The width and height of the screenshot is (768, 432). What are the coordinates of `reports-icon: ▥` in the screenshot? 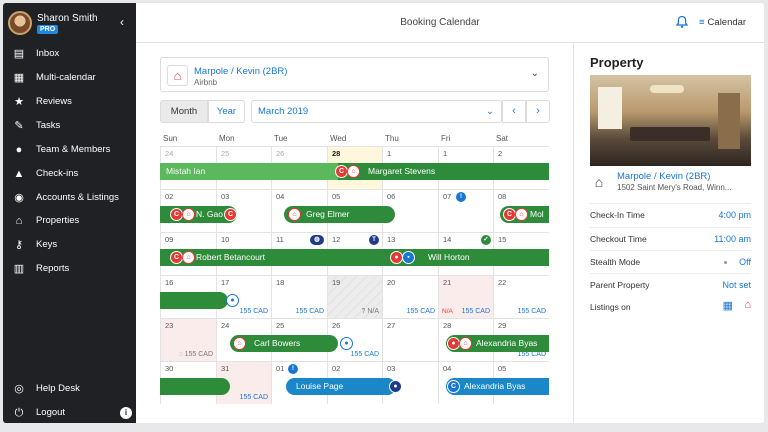 It's located at (19, 269).